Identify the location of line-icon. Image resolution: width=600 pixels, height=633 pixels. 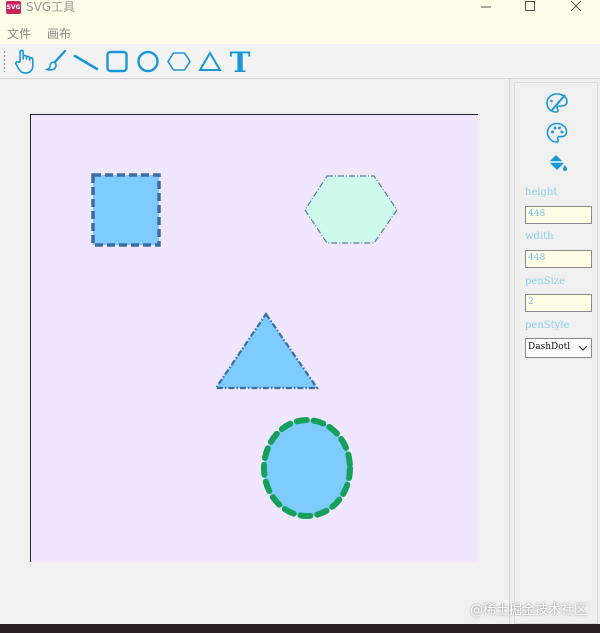
(86, 62).